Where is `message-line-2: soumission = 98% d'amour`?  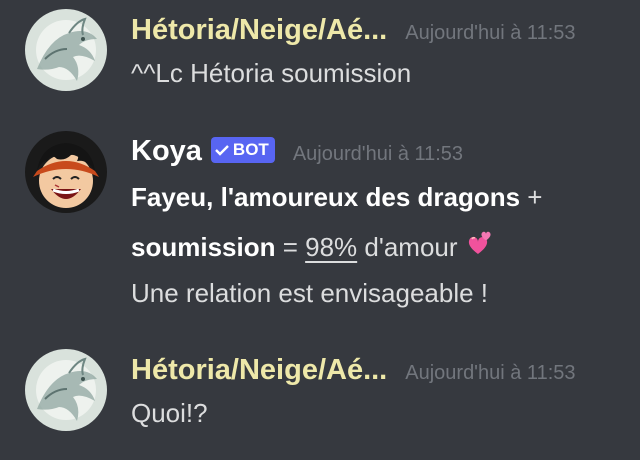 message-line-2: soumission = 98% d'amour is located at coordinates (313, 248).